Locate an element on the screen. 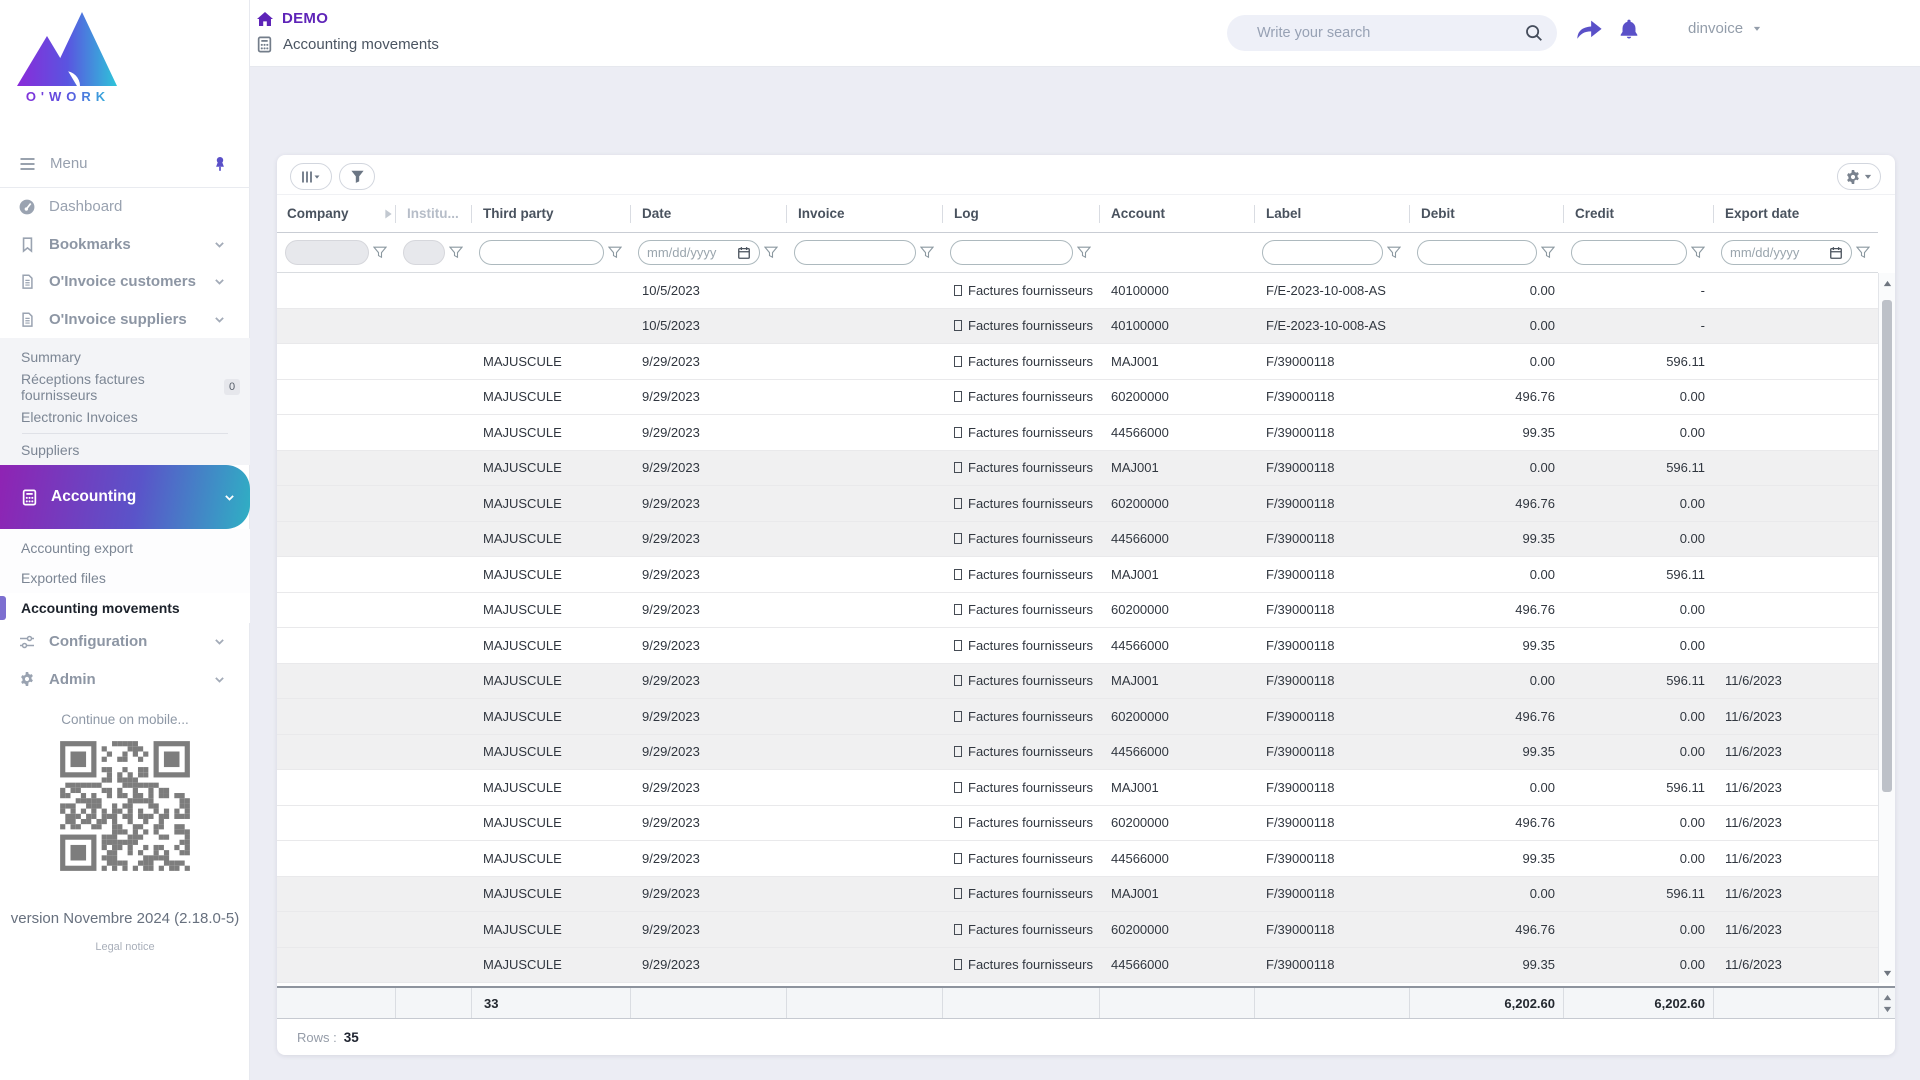  search-icon is located at coordinates (1534, 33).